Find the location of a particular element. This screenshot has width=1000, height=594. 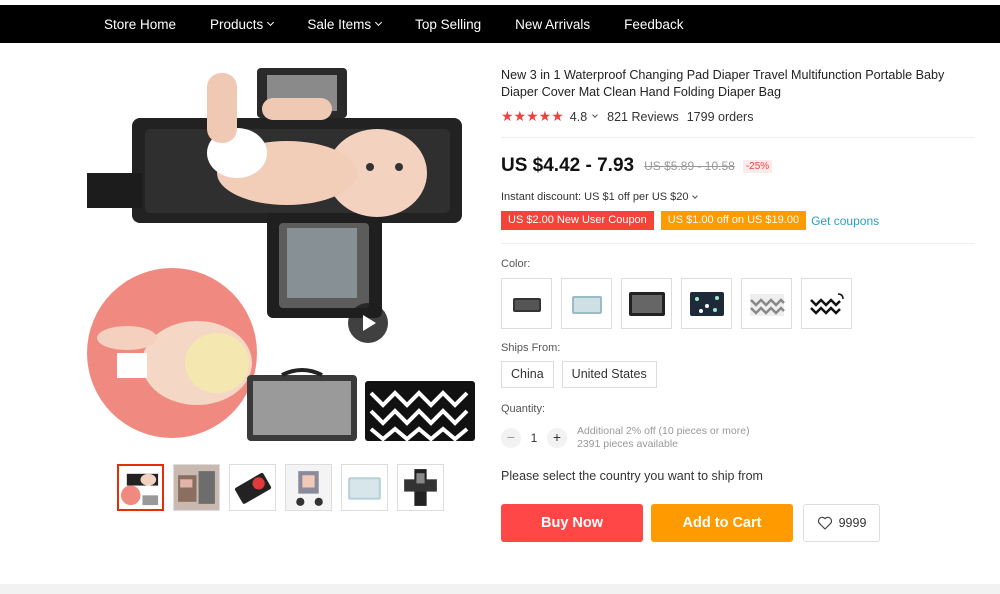

nav-label: Sale Items is located at coordinates (339, 24).